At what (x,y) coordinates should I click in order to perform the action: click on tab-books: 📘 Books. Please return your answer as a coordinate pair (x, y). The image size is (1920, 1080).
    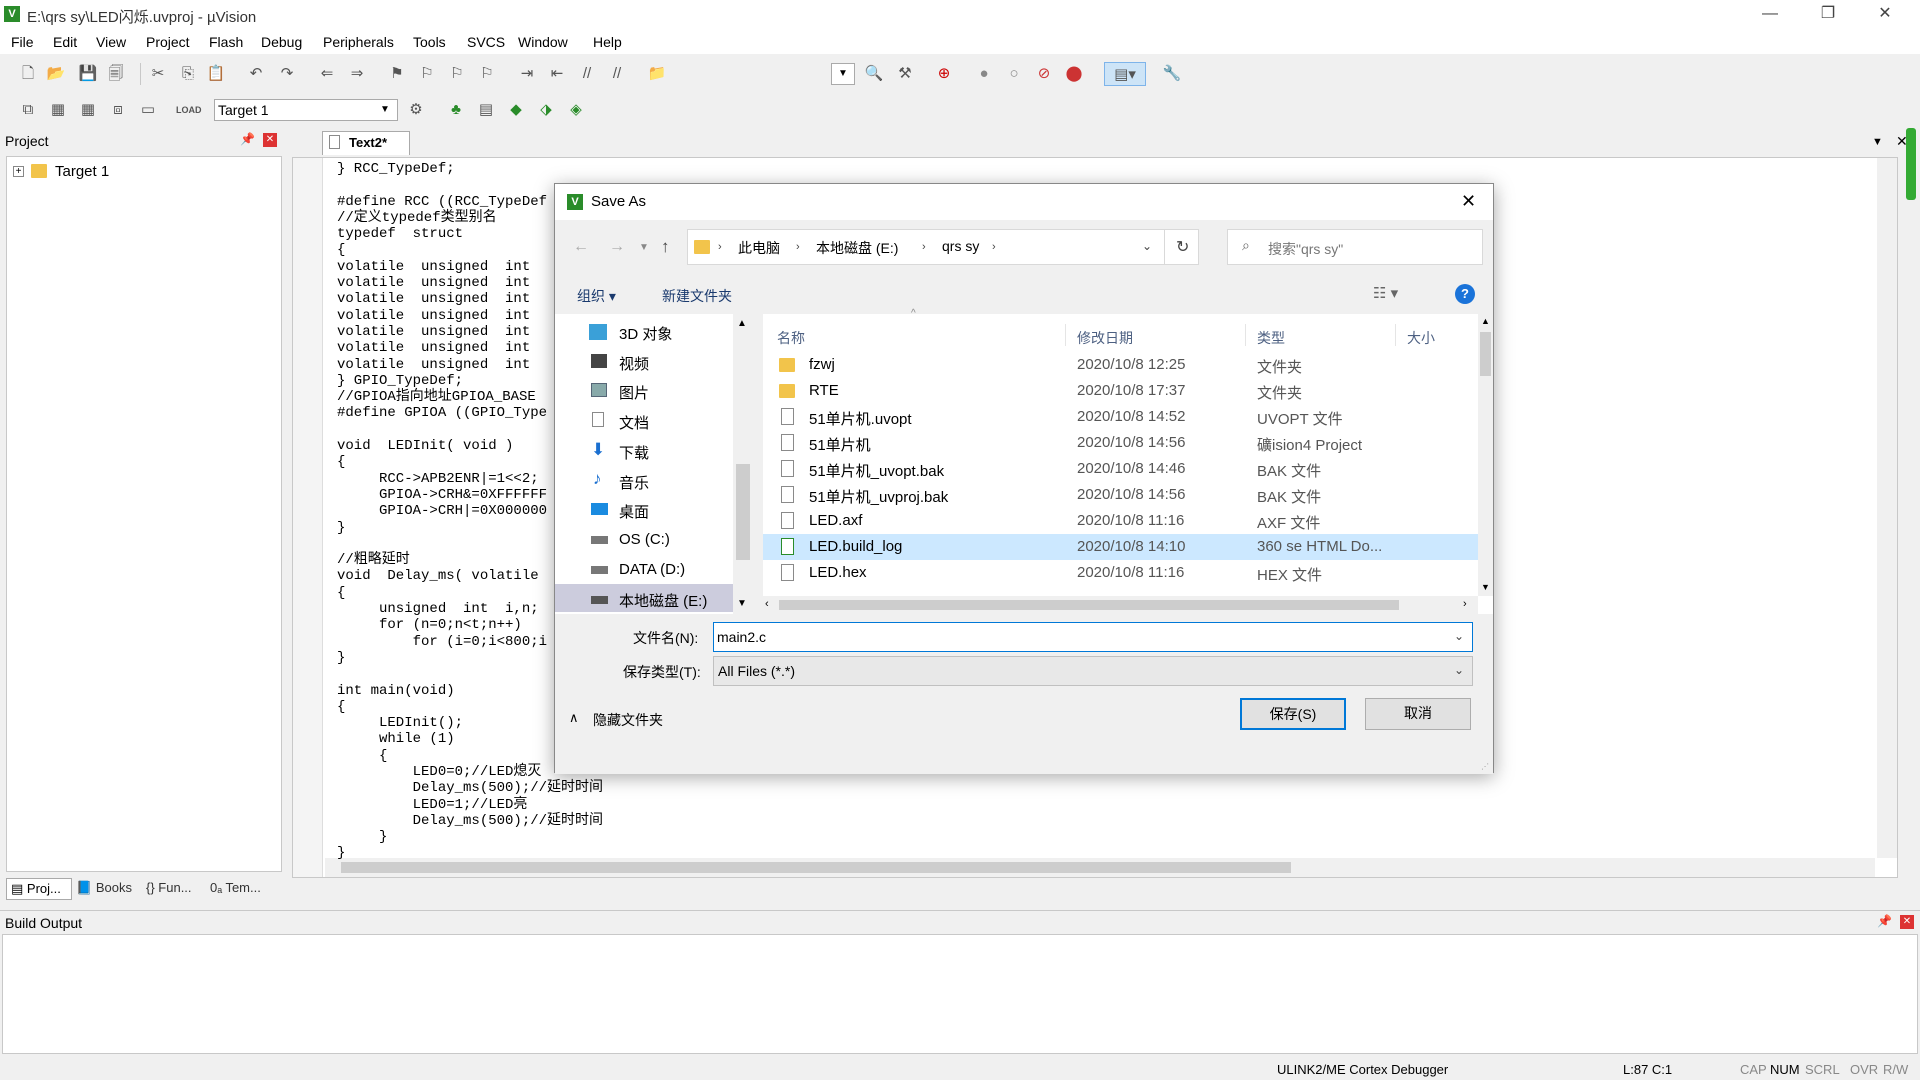
    Looking at the image, I should click on (104, 888).